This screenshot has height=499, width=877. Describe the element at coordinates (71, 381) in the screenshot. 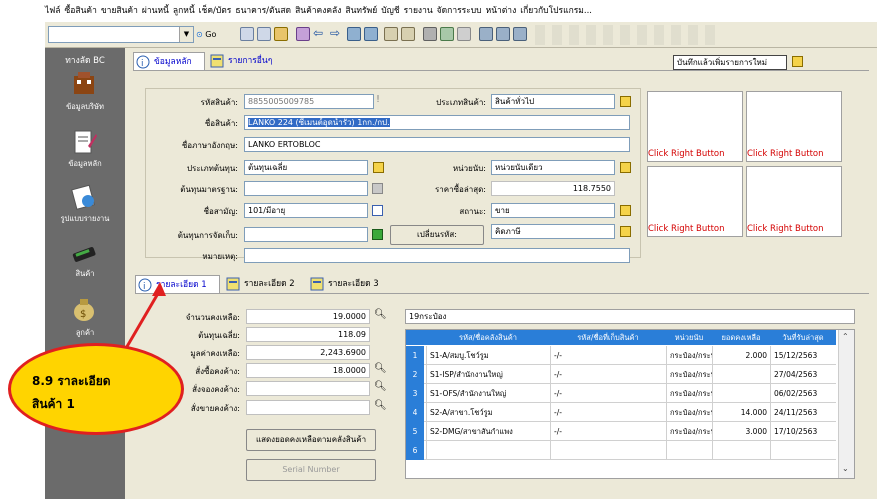

I see `callout-line-1: 8.9 ราละเอียด` at that location.